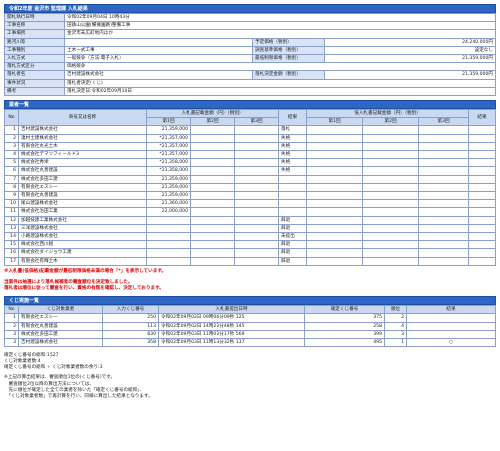  What do you see at coordinates (250, 67) in the screenshot?
I see `info-row: 落札方式区分 価格競争` at bounding box center [250, 67].